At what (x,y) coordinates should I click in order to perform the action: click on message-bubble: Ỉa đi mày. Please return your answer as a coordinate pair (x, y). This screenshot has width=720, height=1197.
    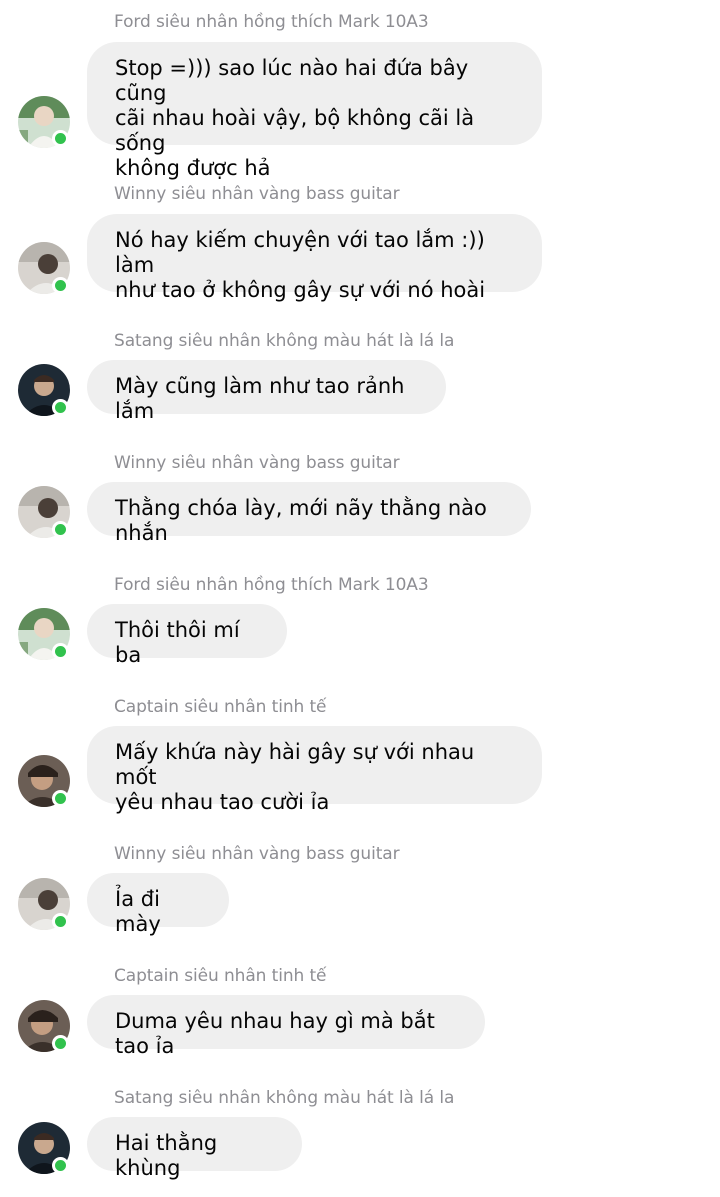
    Looking at the image, I should click on (158, 904).